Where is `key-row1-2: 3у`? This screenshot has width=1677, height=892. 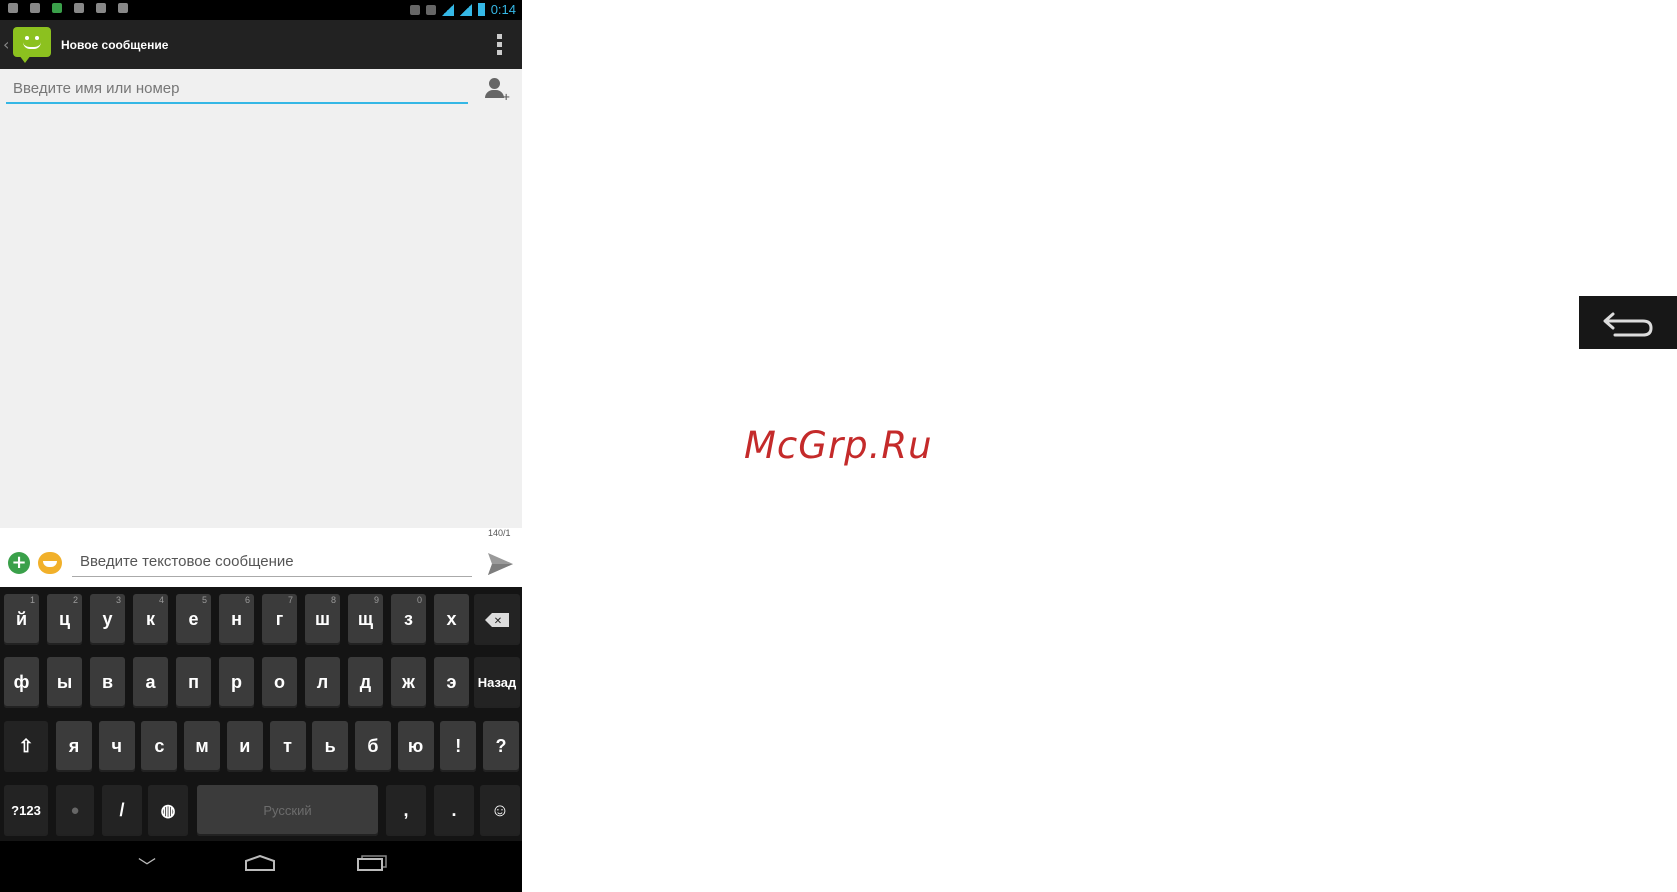 key-row1-2: 3у is located at coordinates (107, 619).